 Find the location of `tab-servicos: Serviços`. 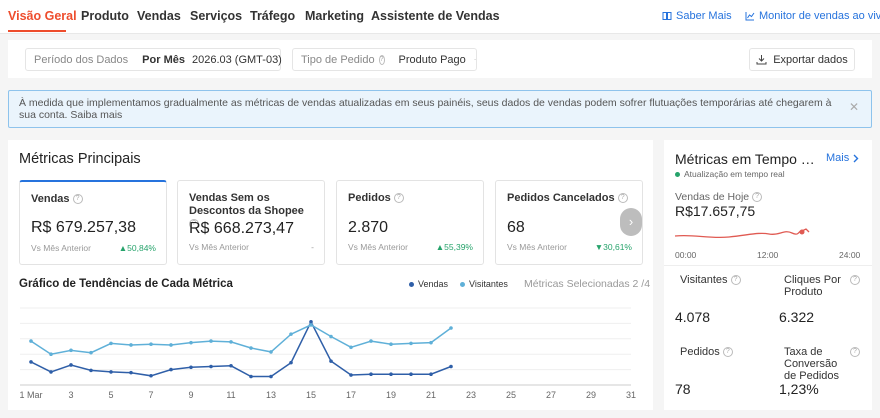

tab-servicos: Serviços is located at coordinates (216, 16).